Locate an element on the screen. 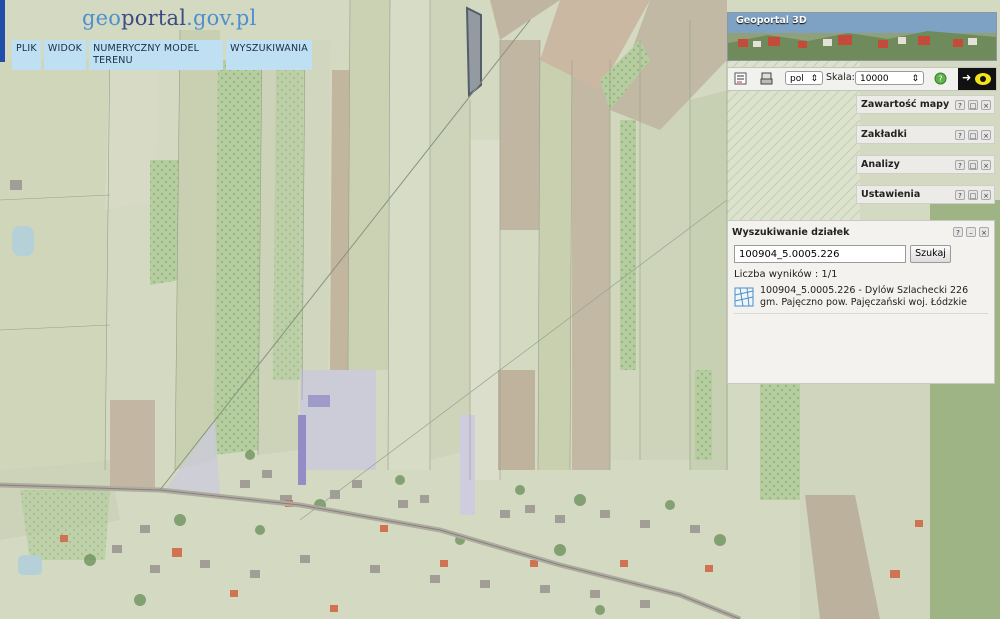 The image size is (1000, 619). search-panel-title: Wyszukiwanie działek is located at coordinates (791, 232).